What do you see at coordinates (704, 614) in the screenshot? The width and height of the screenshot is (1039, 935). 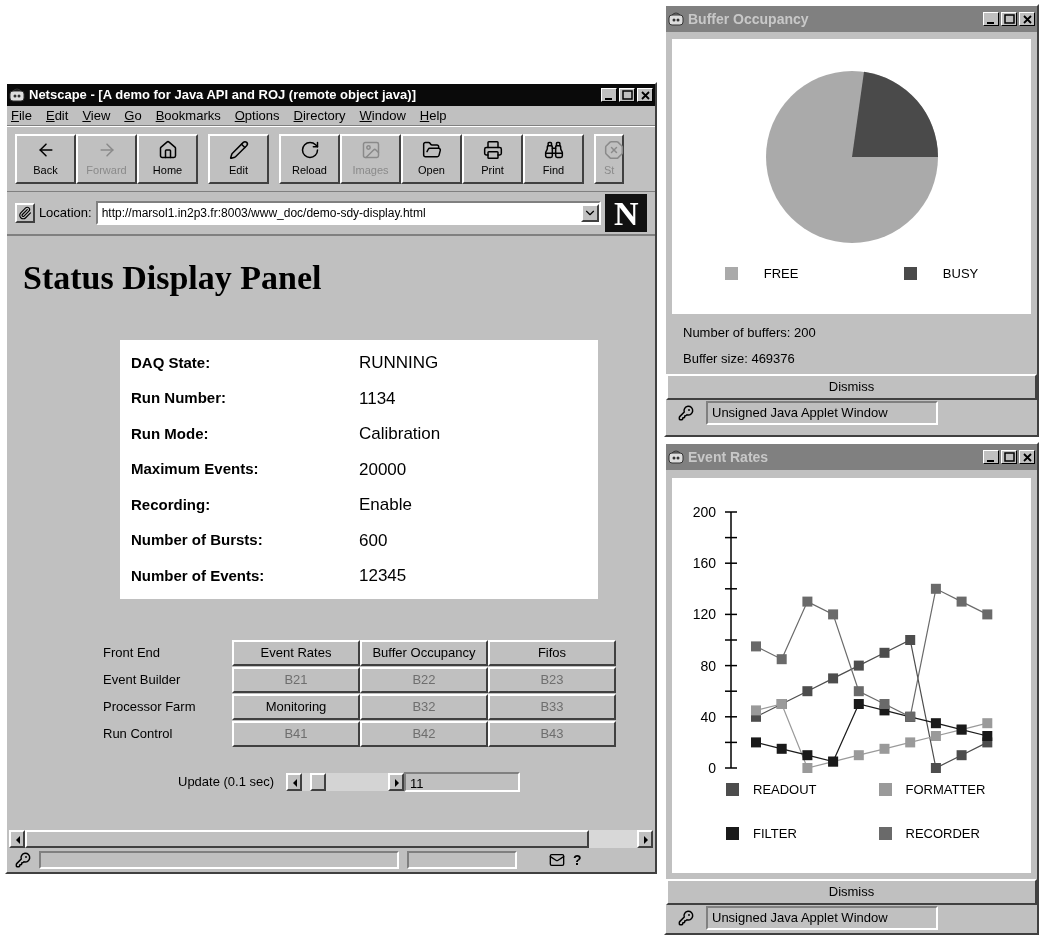 I see `axis-label: 120` at bounding box center [704, 614].